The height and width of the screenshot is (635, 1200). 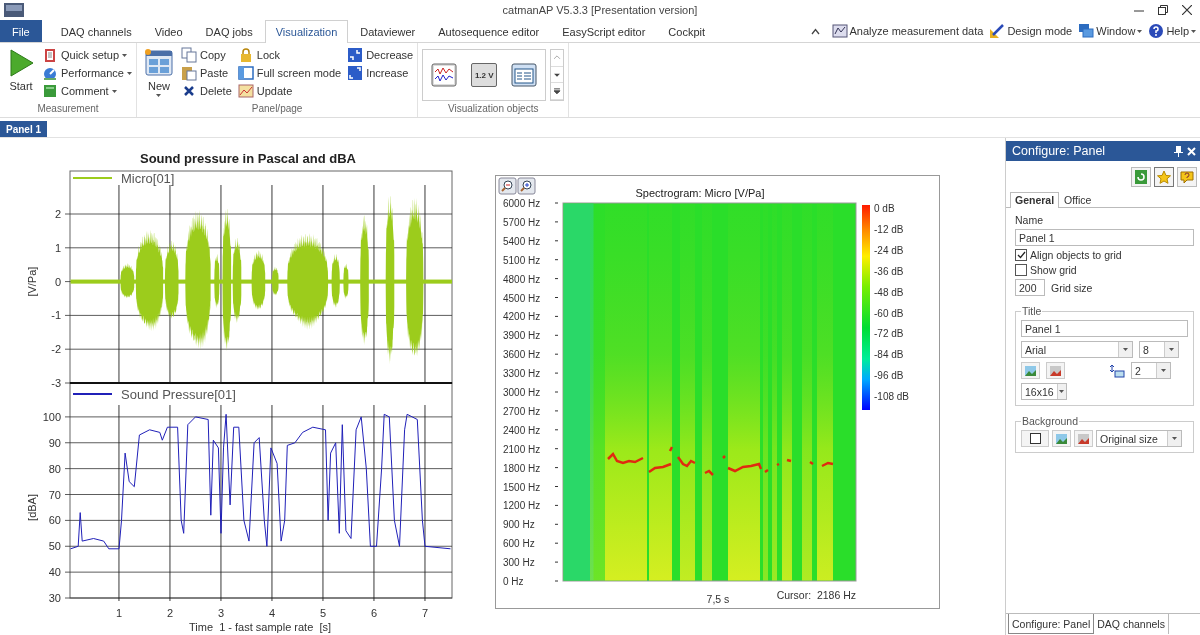 What do you see at coordinates (522, 392) in the screenshot?
I see `tick-label: 3000 Hz` at bounding box center [522, 392].